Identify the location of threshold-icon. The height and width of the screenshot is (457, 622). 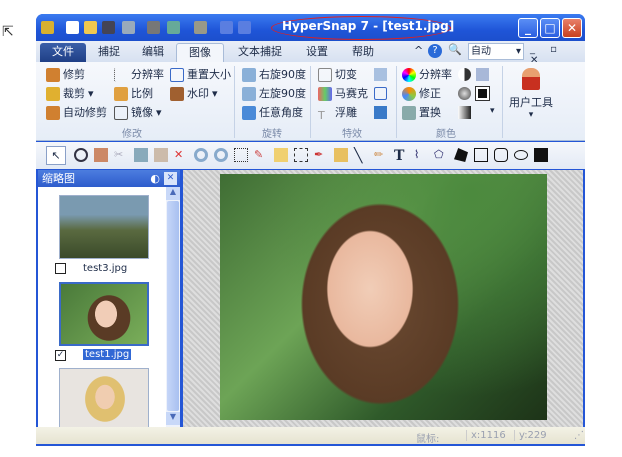
(482, 93).